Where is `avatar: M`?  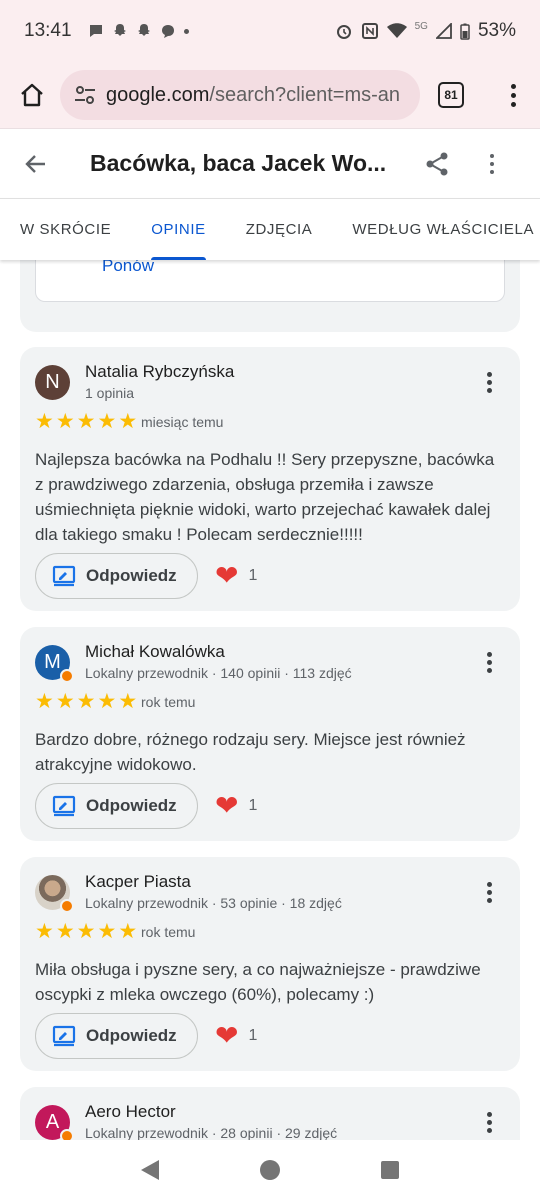 avatar: M is located at coordinates (54, 664).